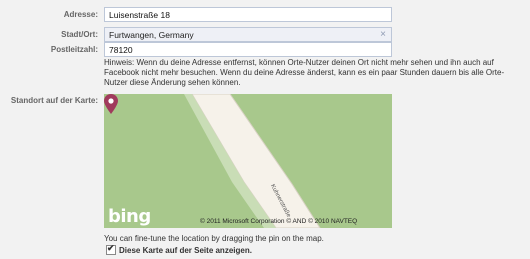 This screenshot has height=259, width=530. I want to click on show-on-page-option: Diese Karte auf der Seite anzeigen., so click(179, 249).